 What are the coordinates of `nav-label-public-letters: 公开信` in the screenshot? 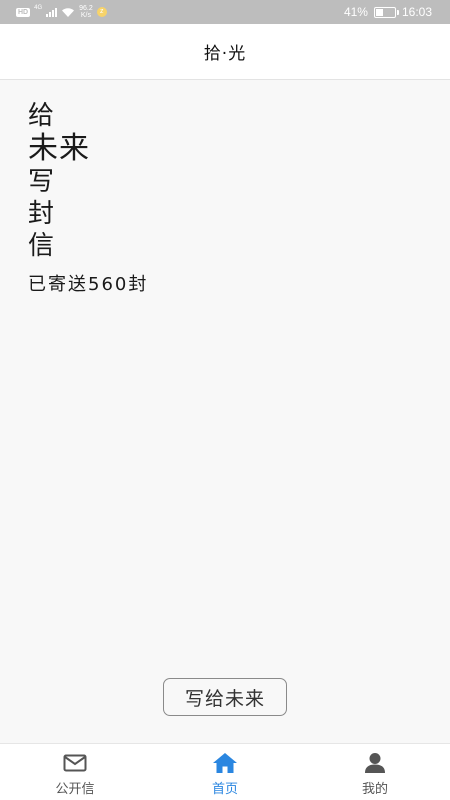 It's located at (75, 789).